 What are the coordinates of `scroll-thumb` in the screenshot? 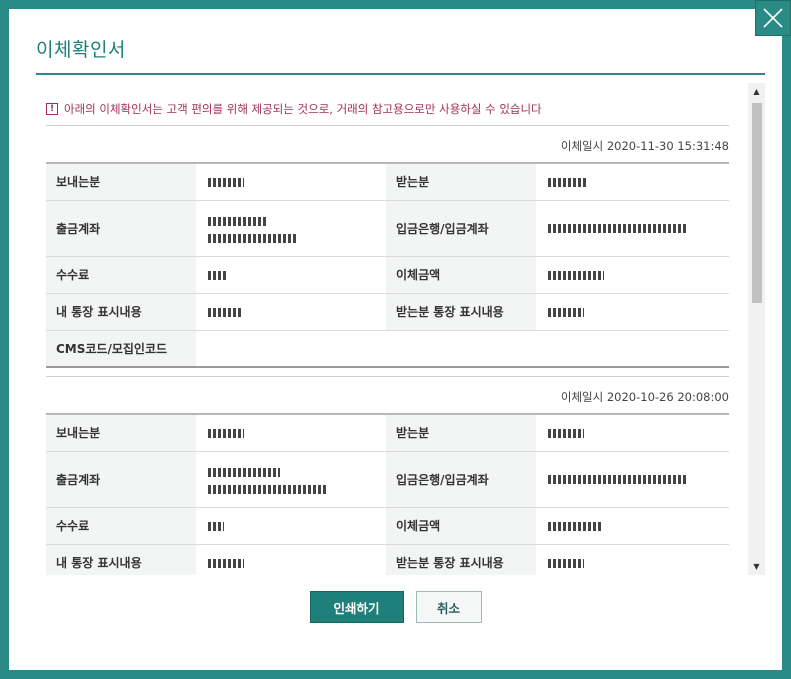 It's located at (757, 203).